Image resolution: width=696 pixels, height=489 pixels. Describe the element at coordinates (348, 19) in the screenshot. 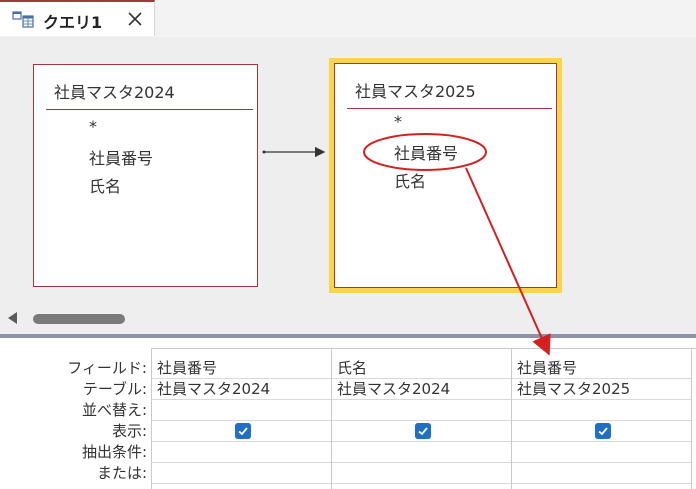

I see `document-tab-bar: クエリ1` at that location.